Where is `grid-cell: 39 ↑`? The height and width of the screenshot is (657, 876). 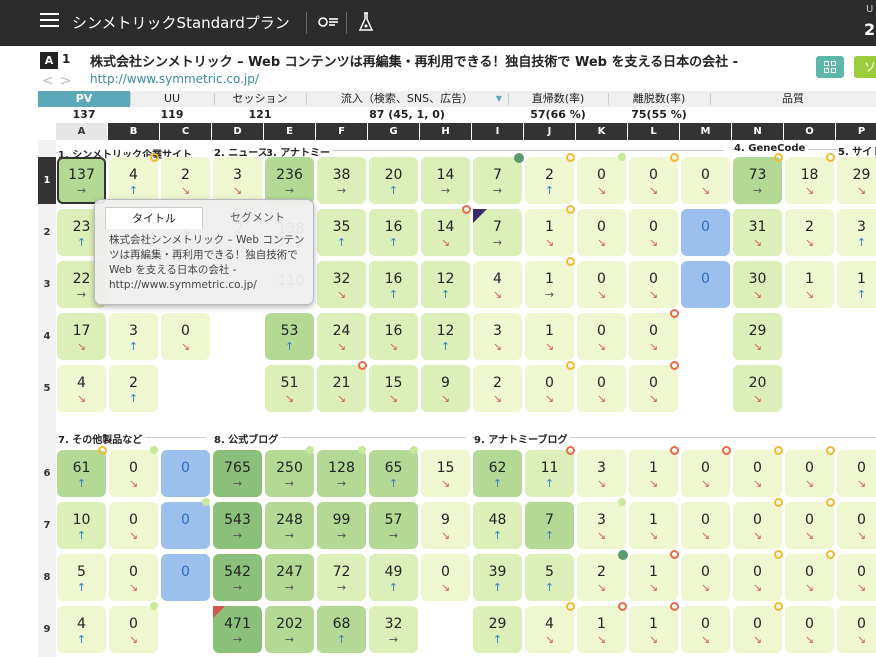
grid-cell: 39 ↑ is located at coordinates (497, 577).